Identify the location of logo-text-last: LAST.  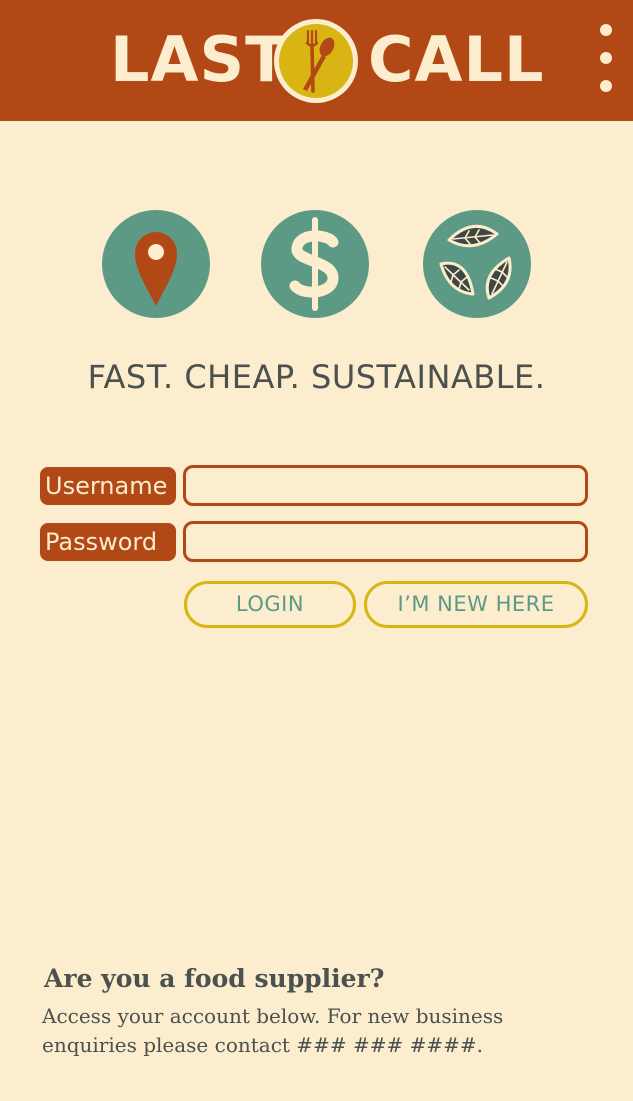
(199, 59).